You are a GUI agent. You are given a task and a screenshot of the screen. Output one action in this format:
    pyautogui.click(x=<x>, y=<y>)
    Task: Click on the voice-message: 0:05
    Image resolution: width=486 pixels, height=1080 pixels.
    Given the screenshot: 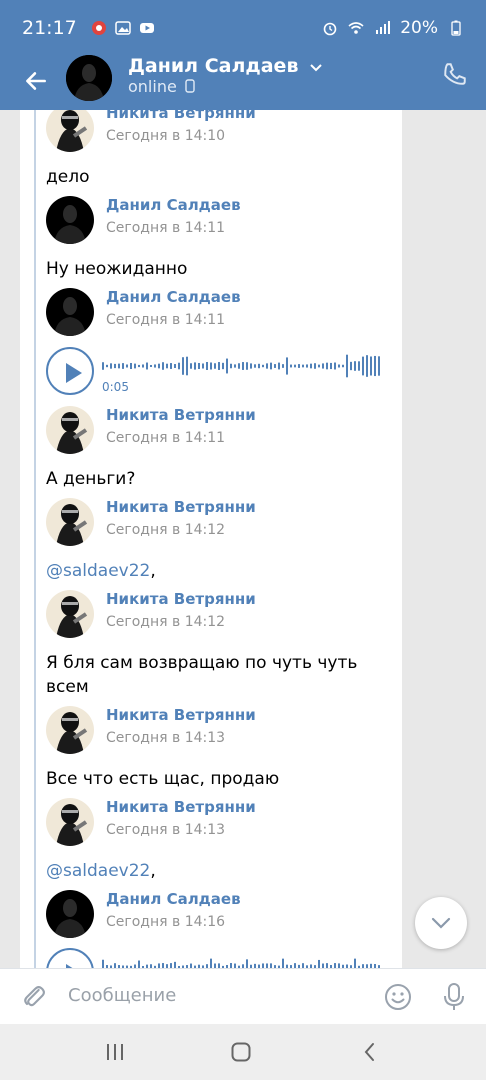 What is the action you would take?
    pyautogui.click(x=213, y=372)
    